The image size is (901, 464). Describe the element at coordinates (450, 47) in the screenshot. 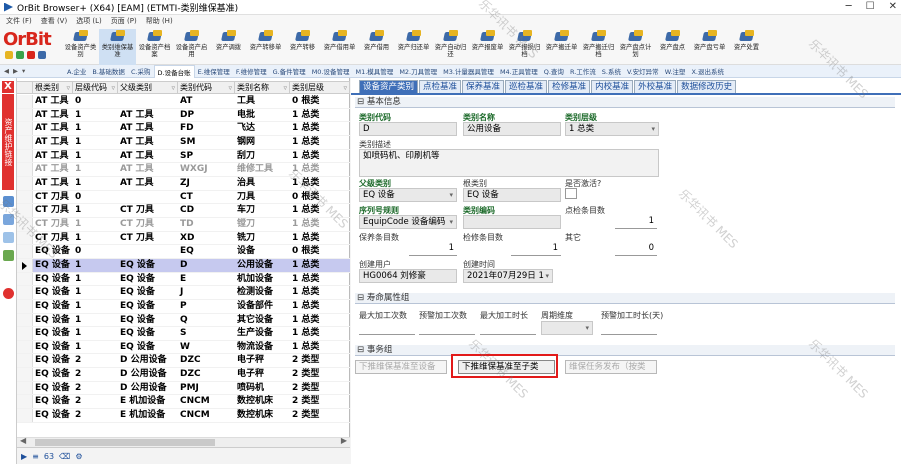

I see `toolbar-item-10: 资产自动归还` at that location.